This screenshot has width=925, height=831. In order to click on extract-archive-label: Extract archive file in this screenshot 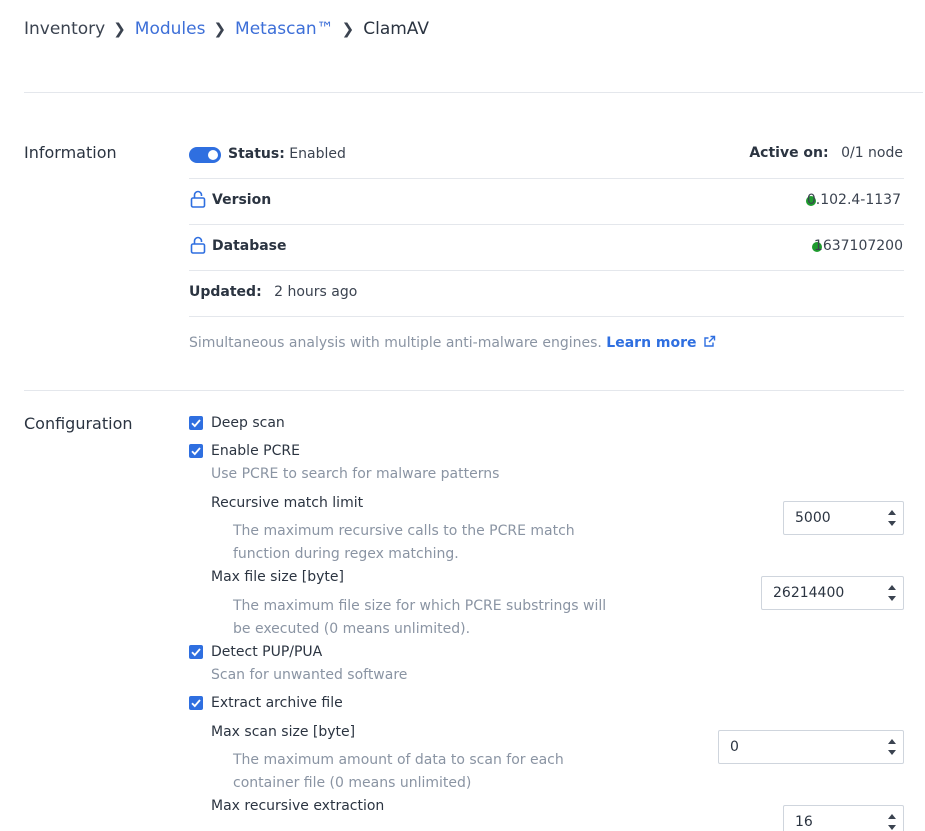, I will do `click(277, 703)`.